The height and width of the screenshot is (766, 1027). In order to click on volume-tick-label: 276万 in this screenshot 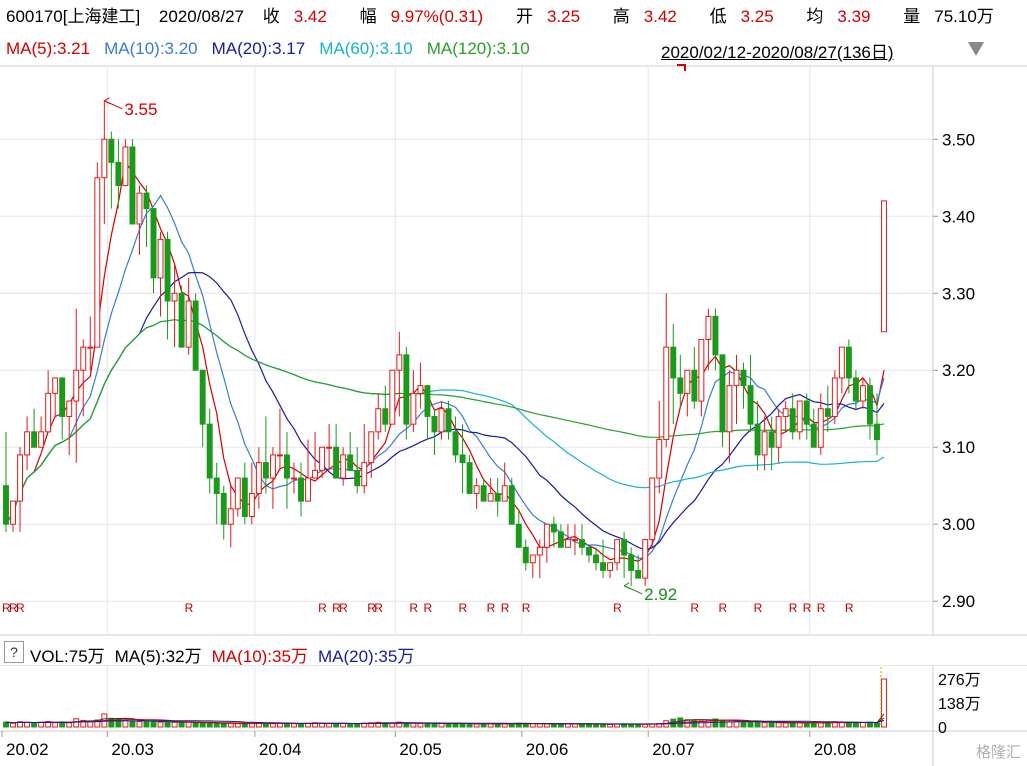, I will do `click(959, 680)`.